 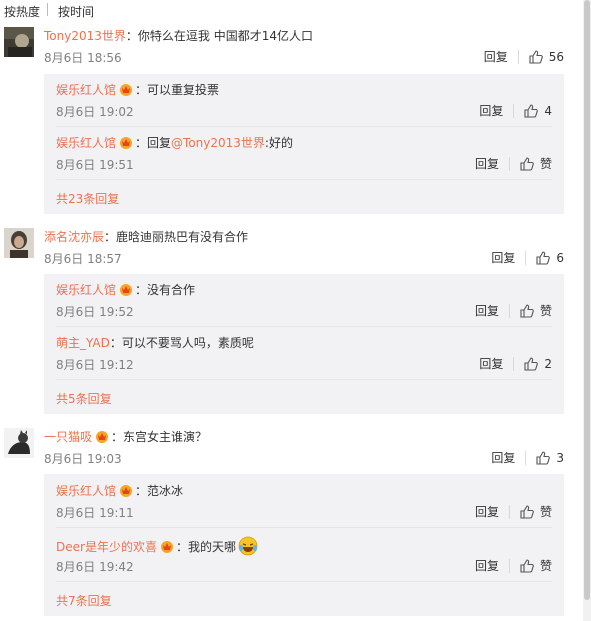 I want to click on comment-text: ：你特么在逗我 中国都才14亿人口, so click(x=219, y=36).